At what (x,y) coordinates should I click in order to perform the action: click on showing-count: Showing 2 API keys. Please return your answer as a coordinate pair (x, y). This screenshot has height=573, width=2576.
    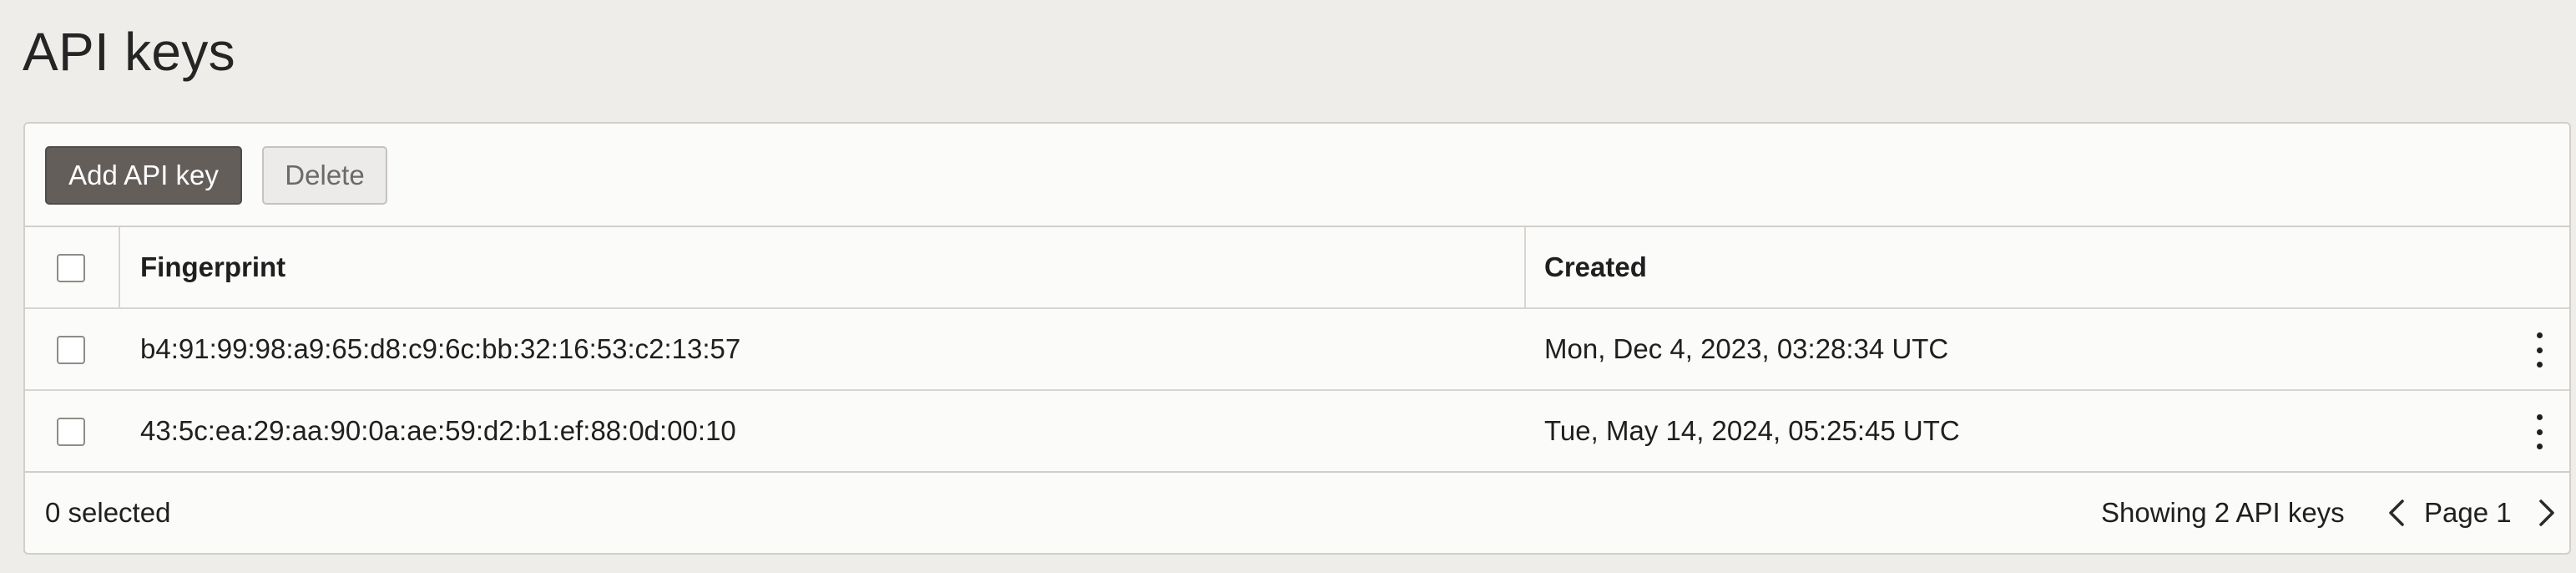
    Looking at the image, I should click on (2223, 512).